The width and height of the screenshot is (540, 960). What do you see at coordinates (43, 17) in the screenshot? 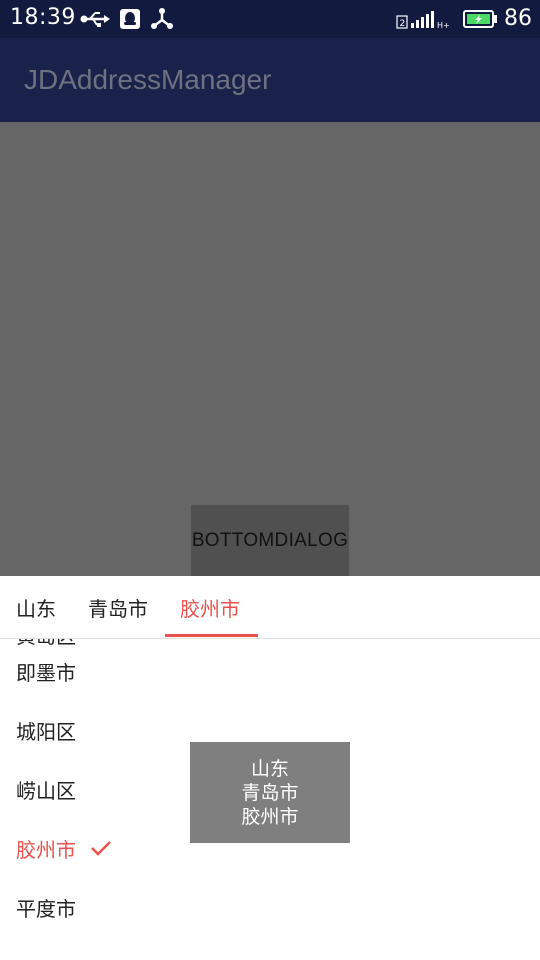
I see `status-time: 18:39` at bounding box center [43, 17].